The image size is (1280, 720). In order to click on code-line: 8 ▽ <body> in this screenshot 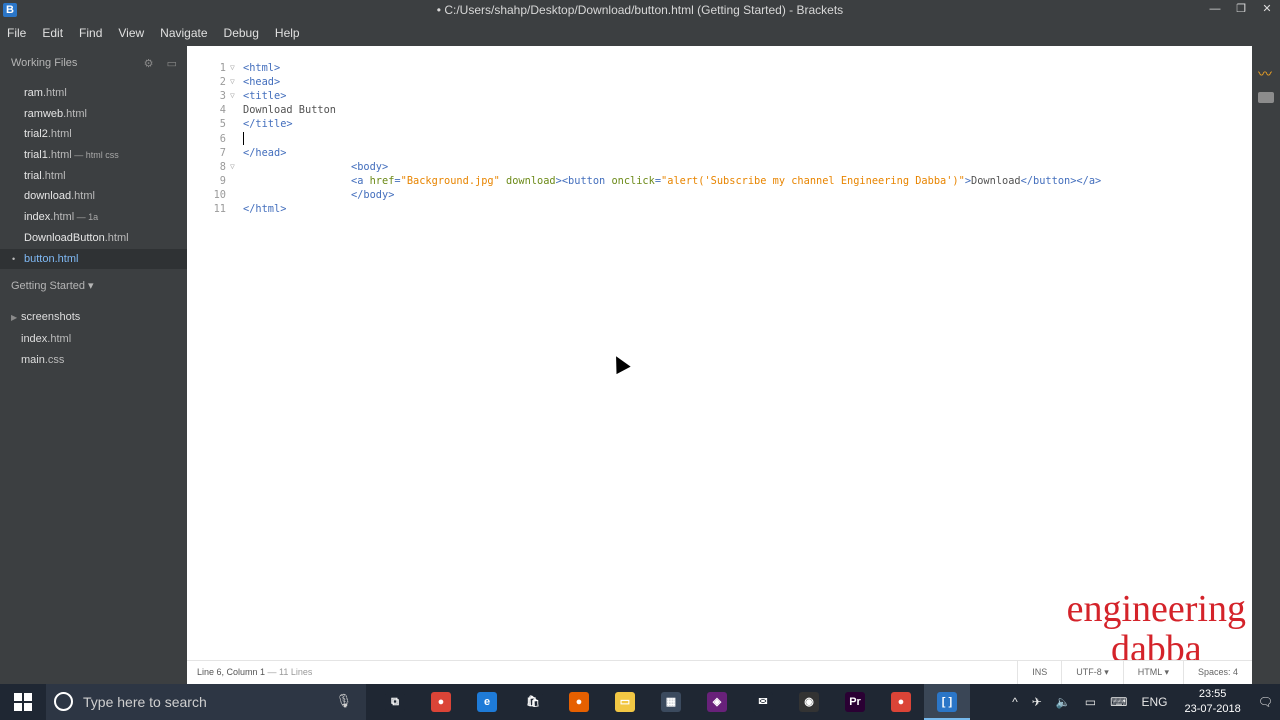, I will do `click(719, 167)`.